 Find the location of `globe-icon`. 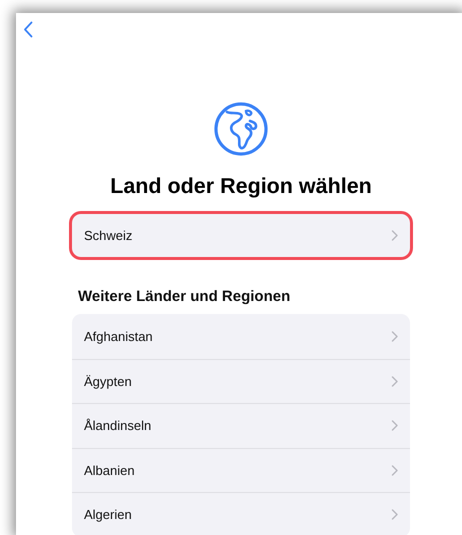

globe-icon is located at coordinates (241, 129).